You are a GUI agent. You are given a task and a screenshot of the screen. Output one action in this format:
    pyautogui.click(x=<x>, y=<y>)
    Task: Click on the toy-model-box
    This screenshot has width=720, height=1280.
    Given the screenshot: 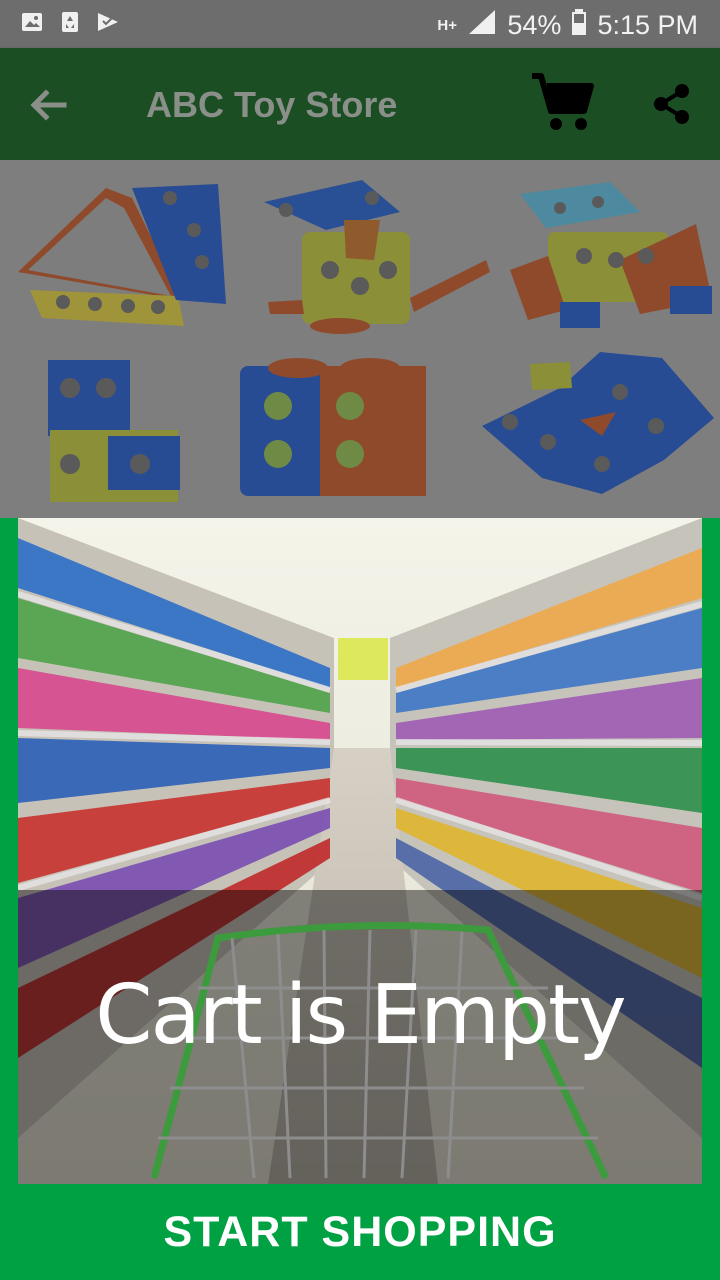 What is the action you would take?
    pyautogui.click(x=333, y=427)
    